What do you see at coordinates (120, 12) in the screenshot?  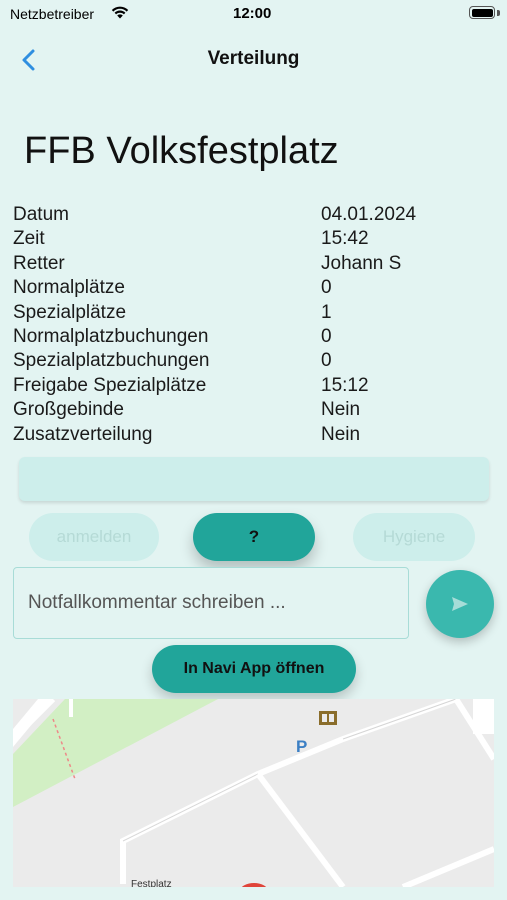 I see `wifi-icon` at bounding box center [120, 12].